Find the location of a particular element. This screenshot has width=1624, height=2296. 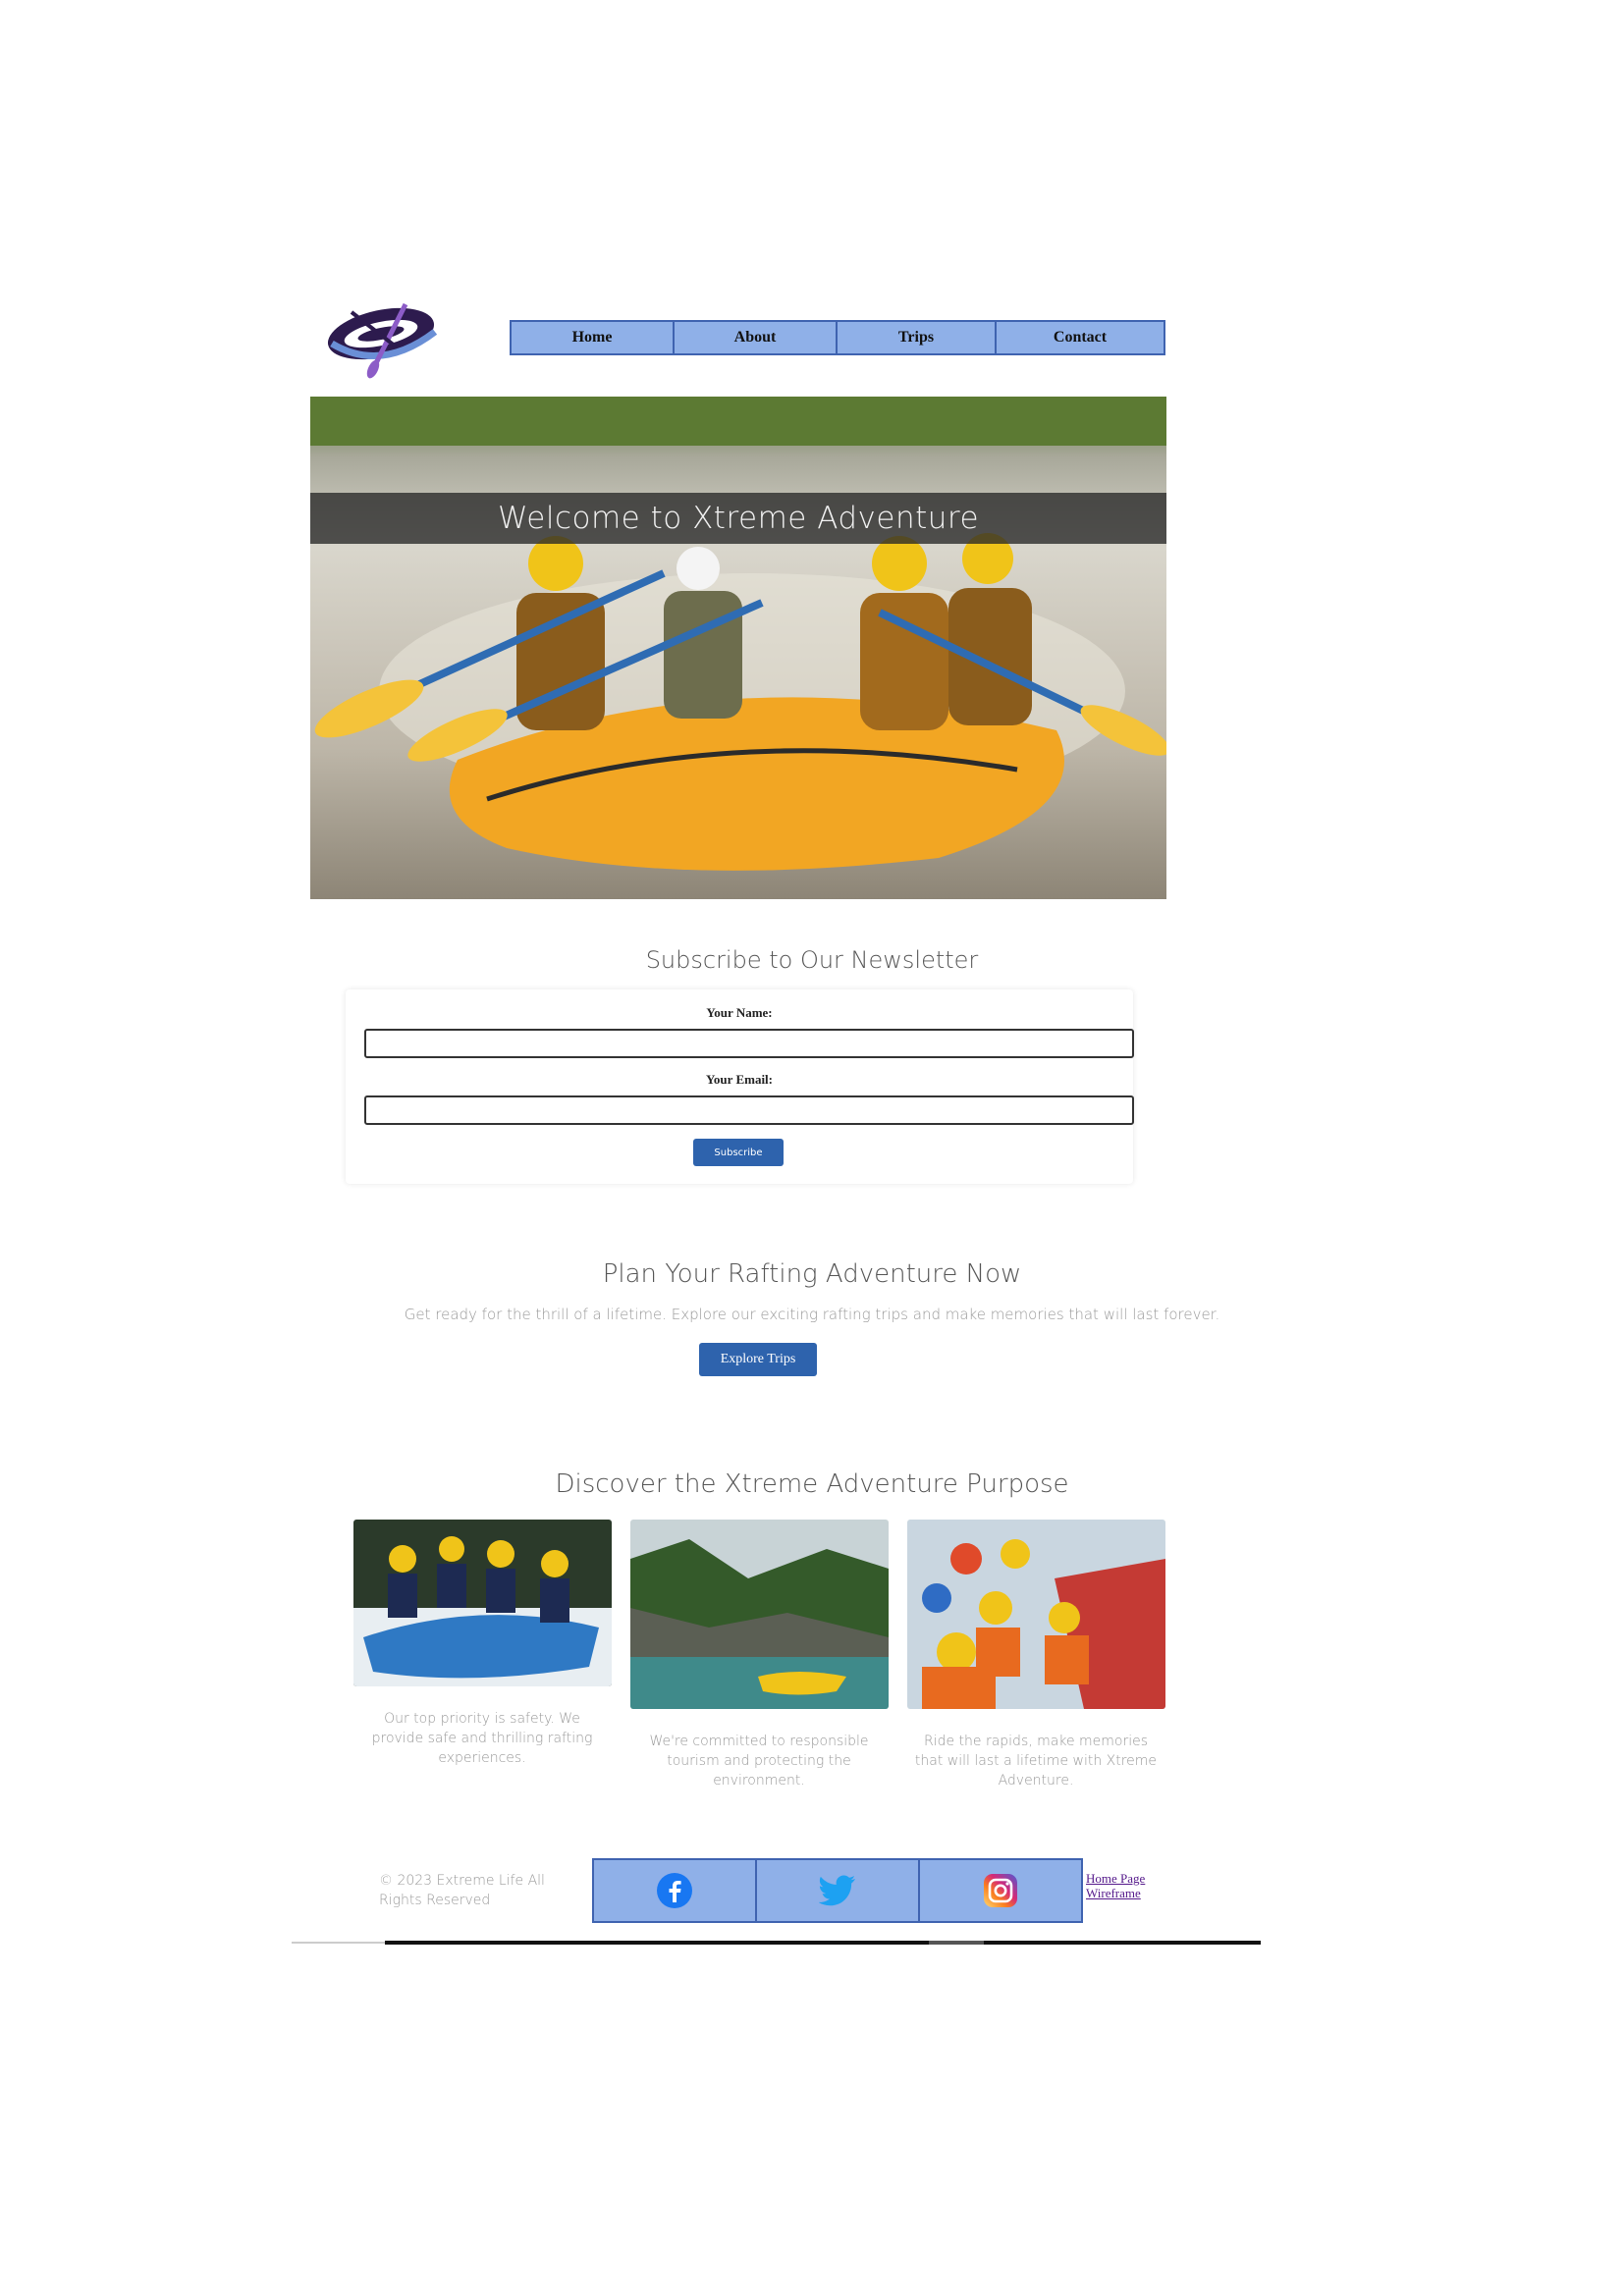

nav-about: About is located at coordinates (755, 337).